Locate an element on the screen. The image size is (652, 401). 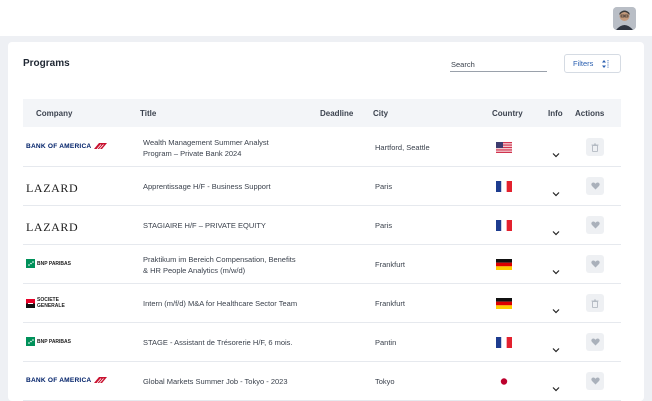
japan-flag-icon is located at coordinates (504, 381).